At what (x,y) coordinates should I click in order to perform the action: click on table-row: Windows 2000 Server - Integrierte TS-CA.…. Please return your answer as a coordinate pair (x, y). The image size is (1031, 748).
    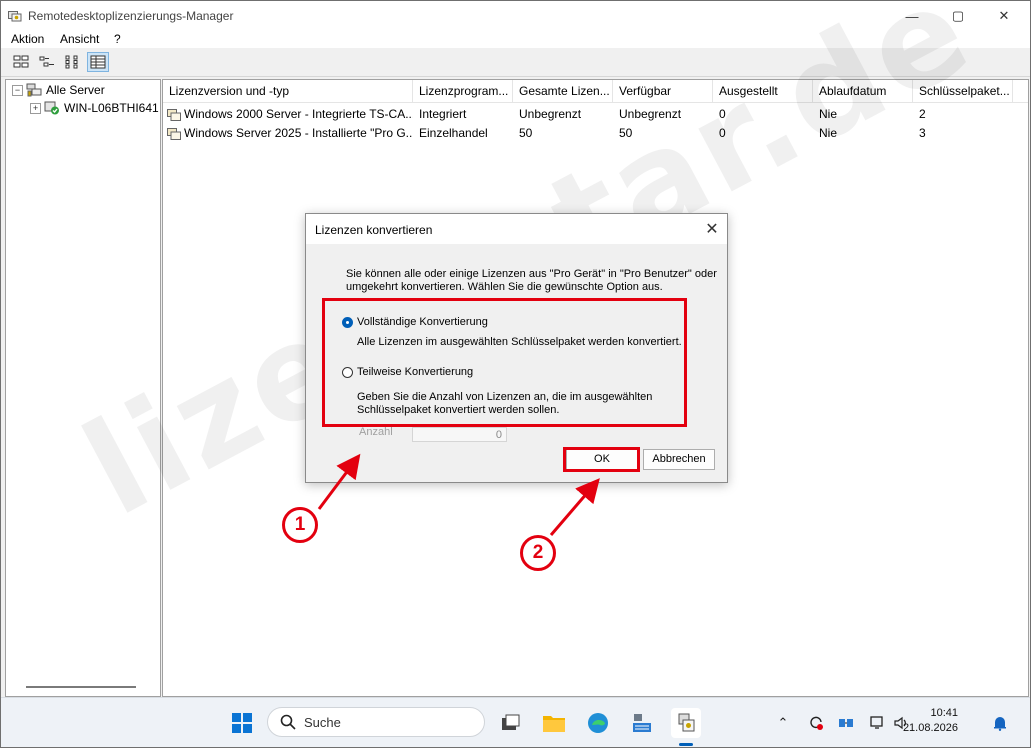
    Looking at the image, I should click on (595, 114).